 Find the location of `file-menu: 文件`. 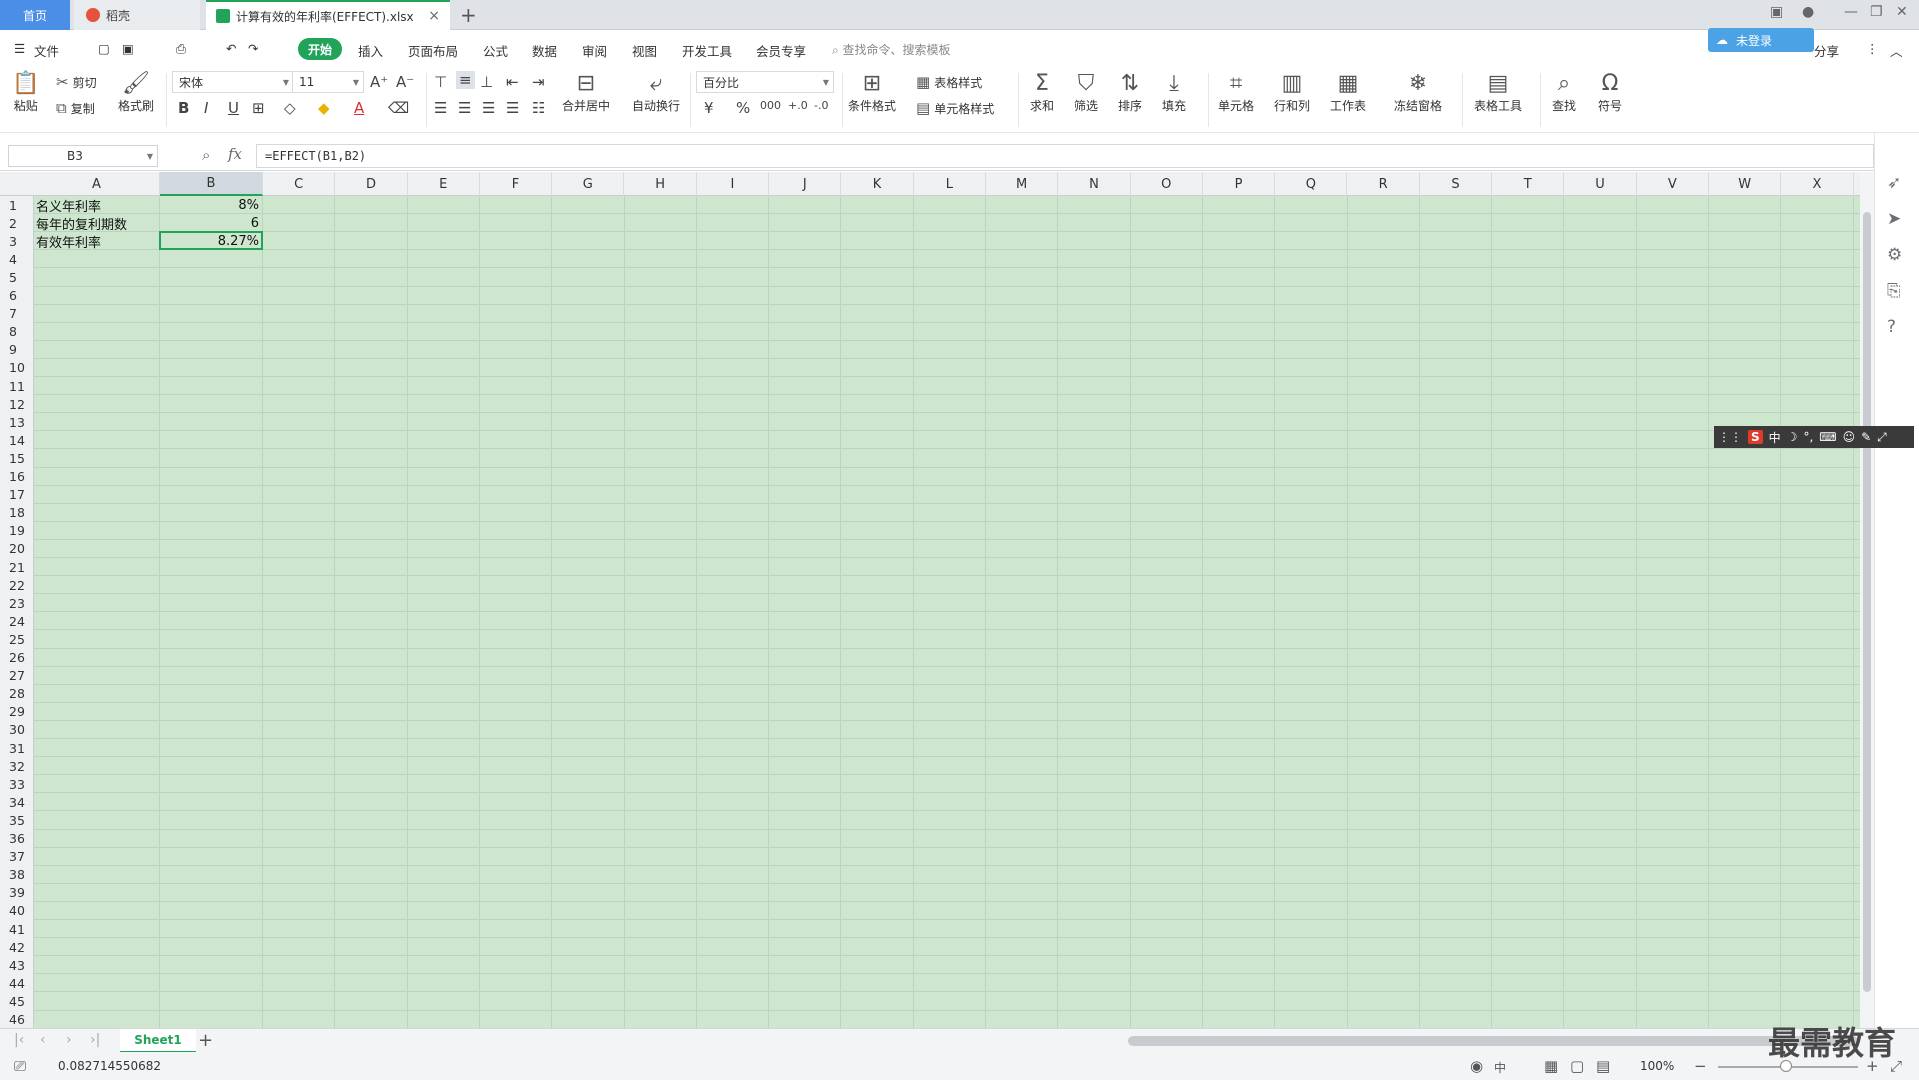

file-menu: 文件 is located at coordinates (46, 50).